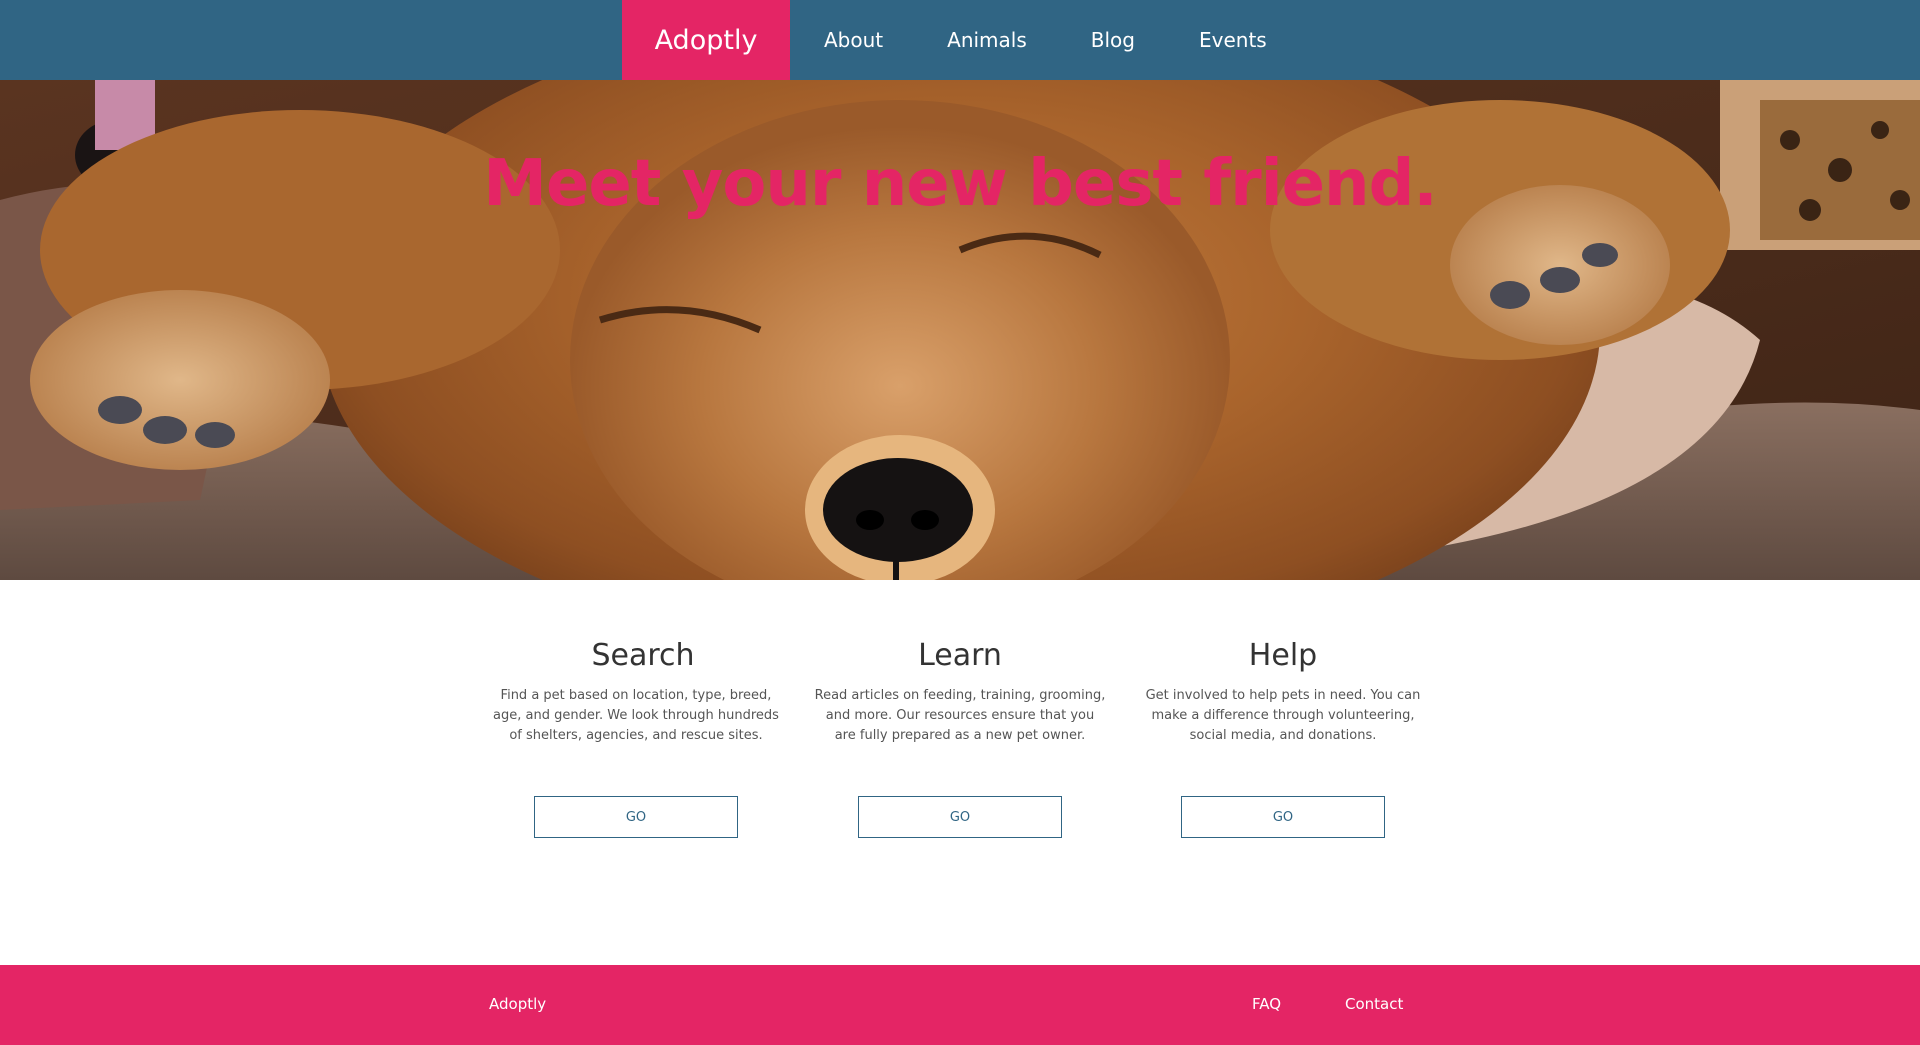 Image resolution: width=1920 pixels, height=1045 pixels. Describe the element at coordinates (1283, 817) in the screenshot. I see `help-go-button: GO` at that location.